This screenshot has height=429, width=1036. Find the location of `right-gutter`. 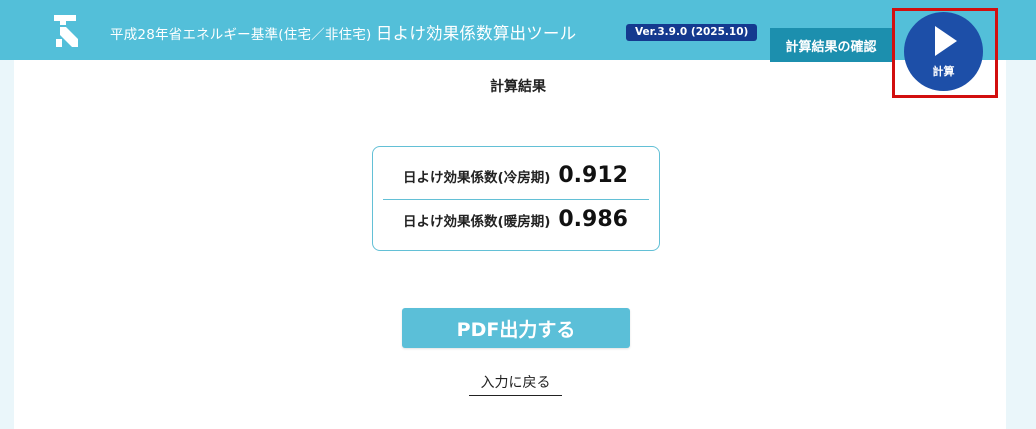

right-gutter is located at coordinates (1021, 244).